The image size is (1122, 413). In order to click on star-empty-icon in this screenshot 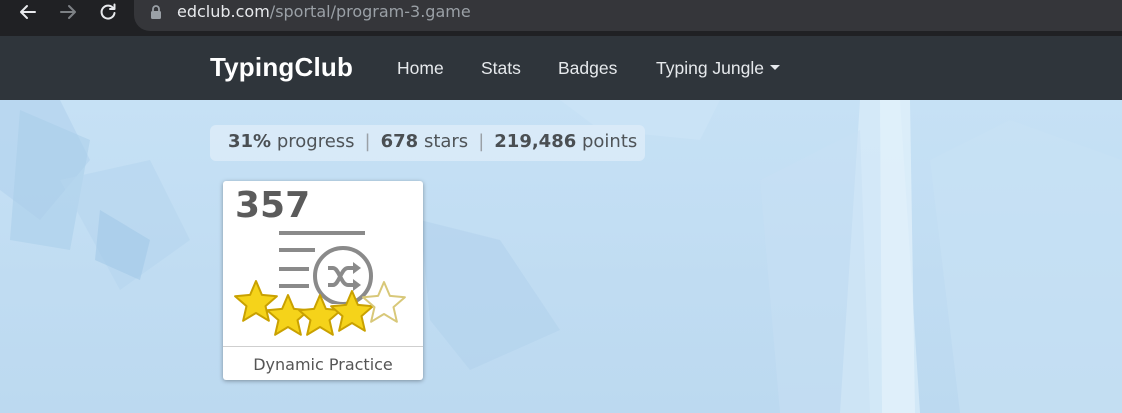, I will do `click(384, 302)`.